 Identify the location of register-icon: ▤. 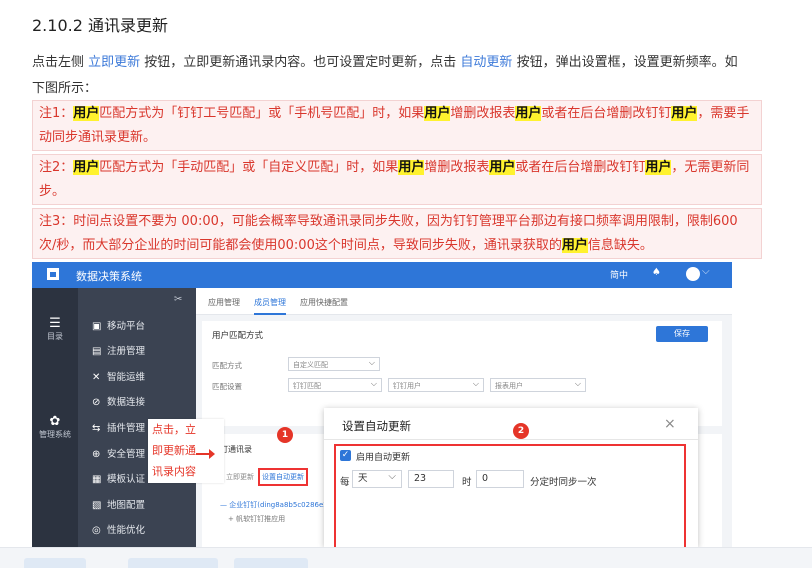
(97, 351).